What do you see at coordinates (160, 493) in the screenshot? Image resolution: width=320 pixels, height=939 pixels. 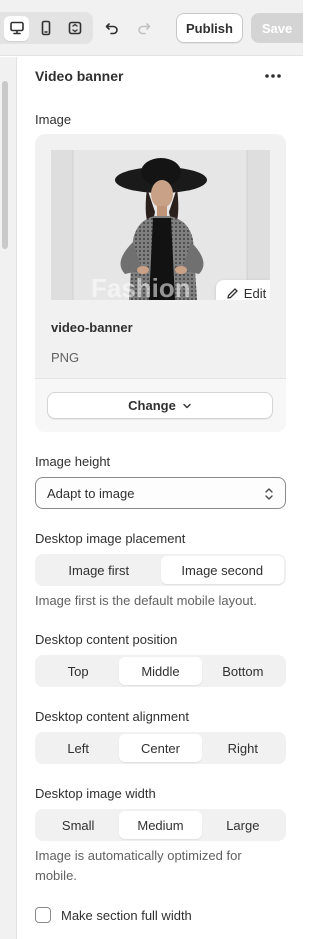 I see `image-height-select: Adapt to image` at bounding box center [160, 493].